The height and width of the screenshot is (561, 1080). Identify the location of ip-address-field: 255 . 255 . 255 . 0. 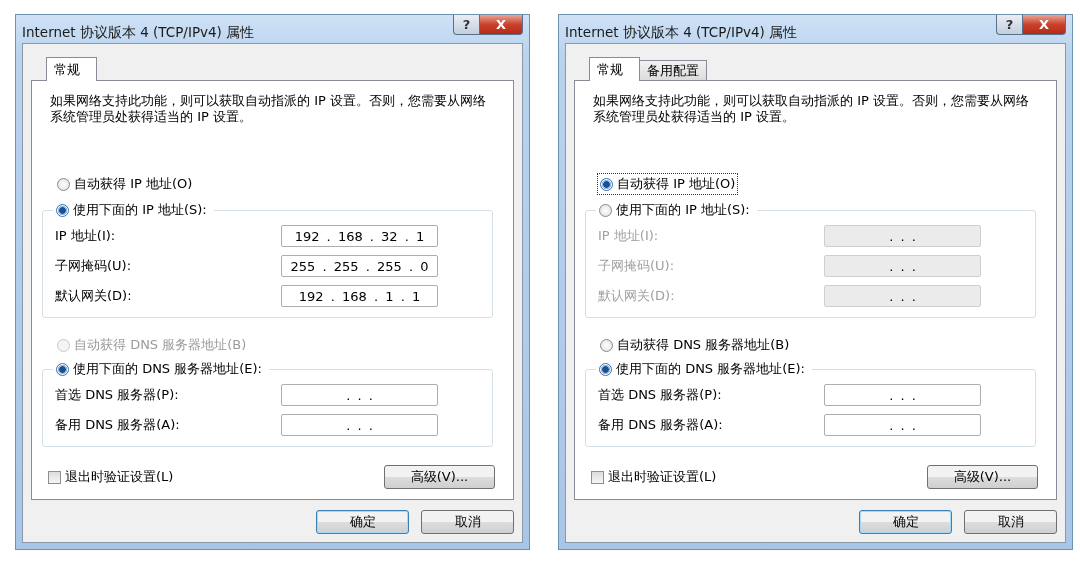
(359, 266).